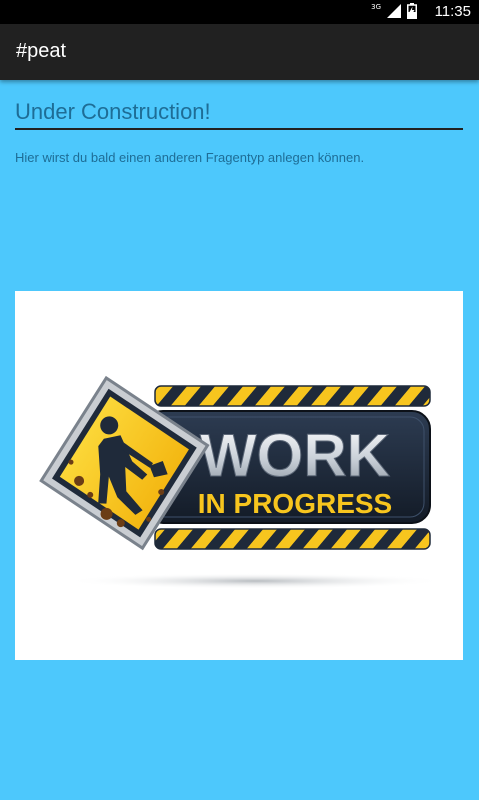 This screenshot has height=800, width=479. What do you see at coordinates (41, 51) in the screenshot?
I see `app-title: #peat` at bounding box center [41, 51].